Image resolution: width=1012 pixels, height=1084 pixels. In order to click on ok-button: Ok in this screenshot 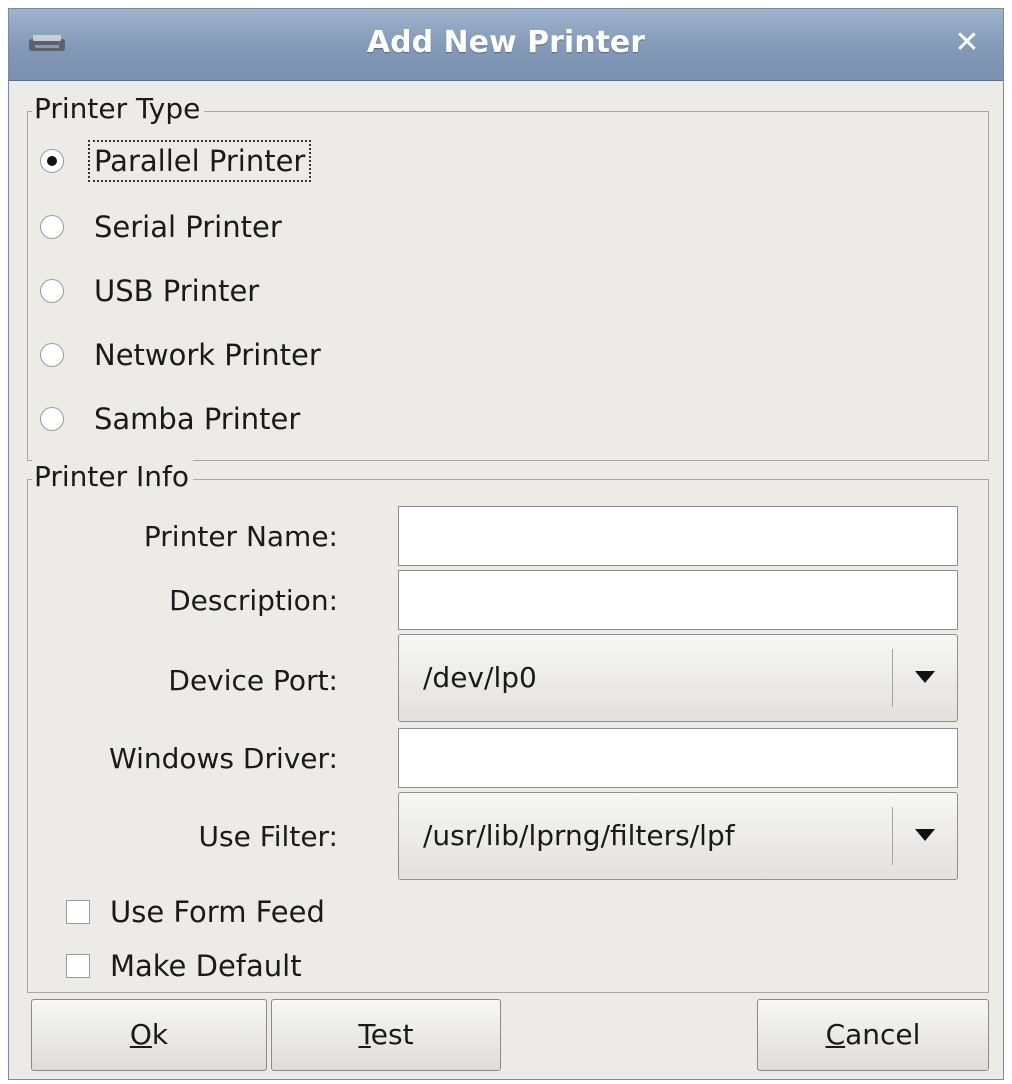, I will do `click(149, 1035)`.